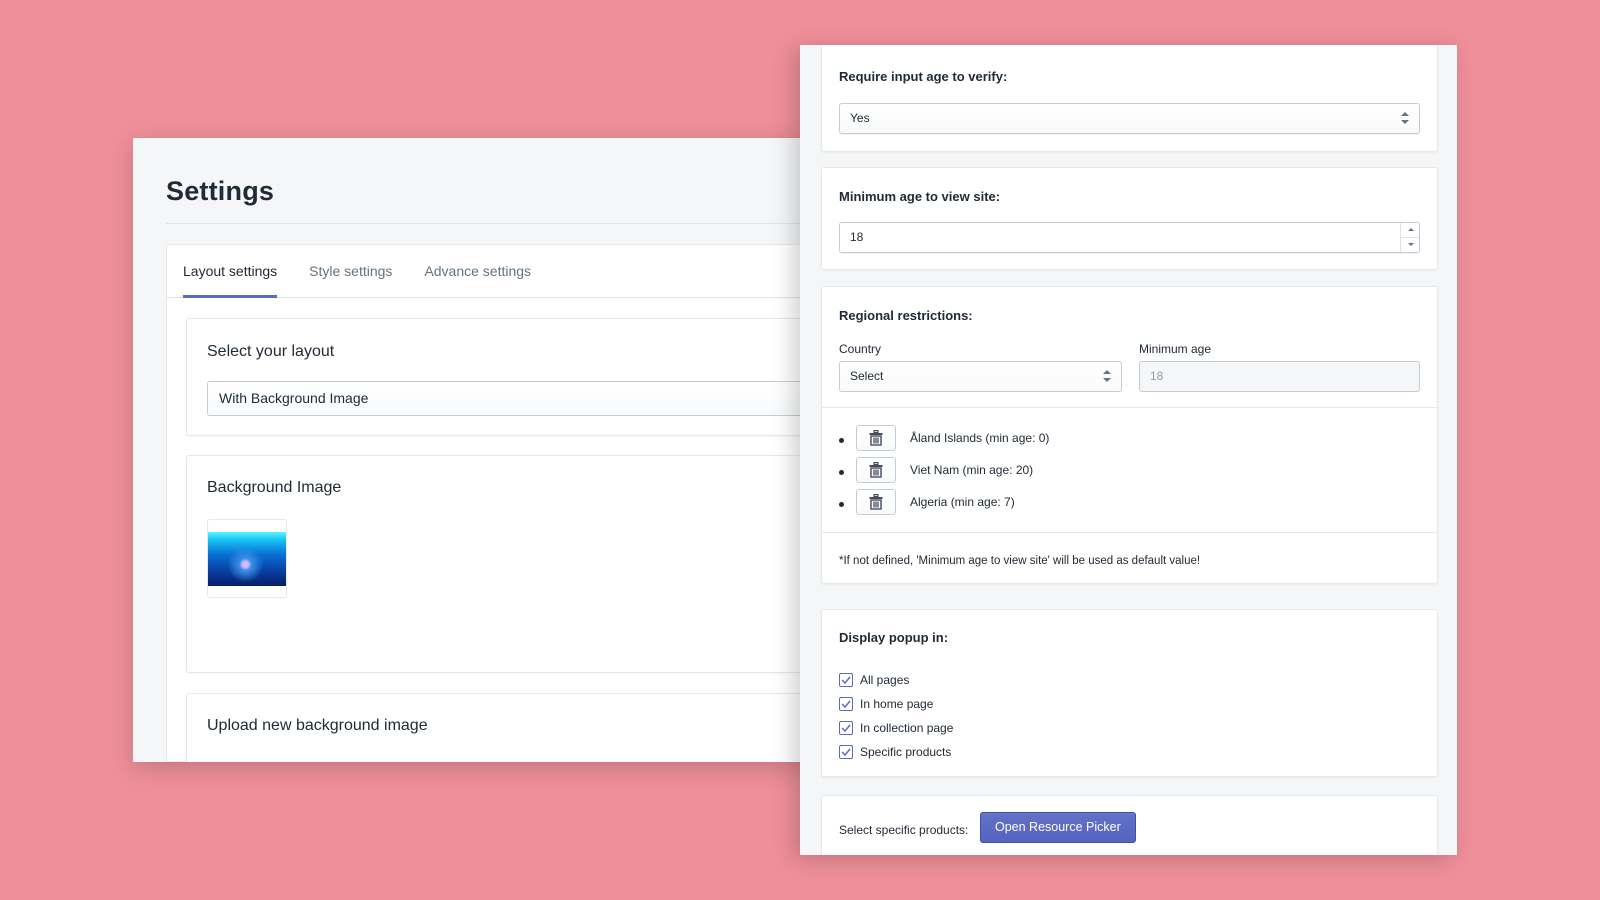  I want to click on option-all-pages: All pages, so click(896, 680).